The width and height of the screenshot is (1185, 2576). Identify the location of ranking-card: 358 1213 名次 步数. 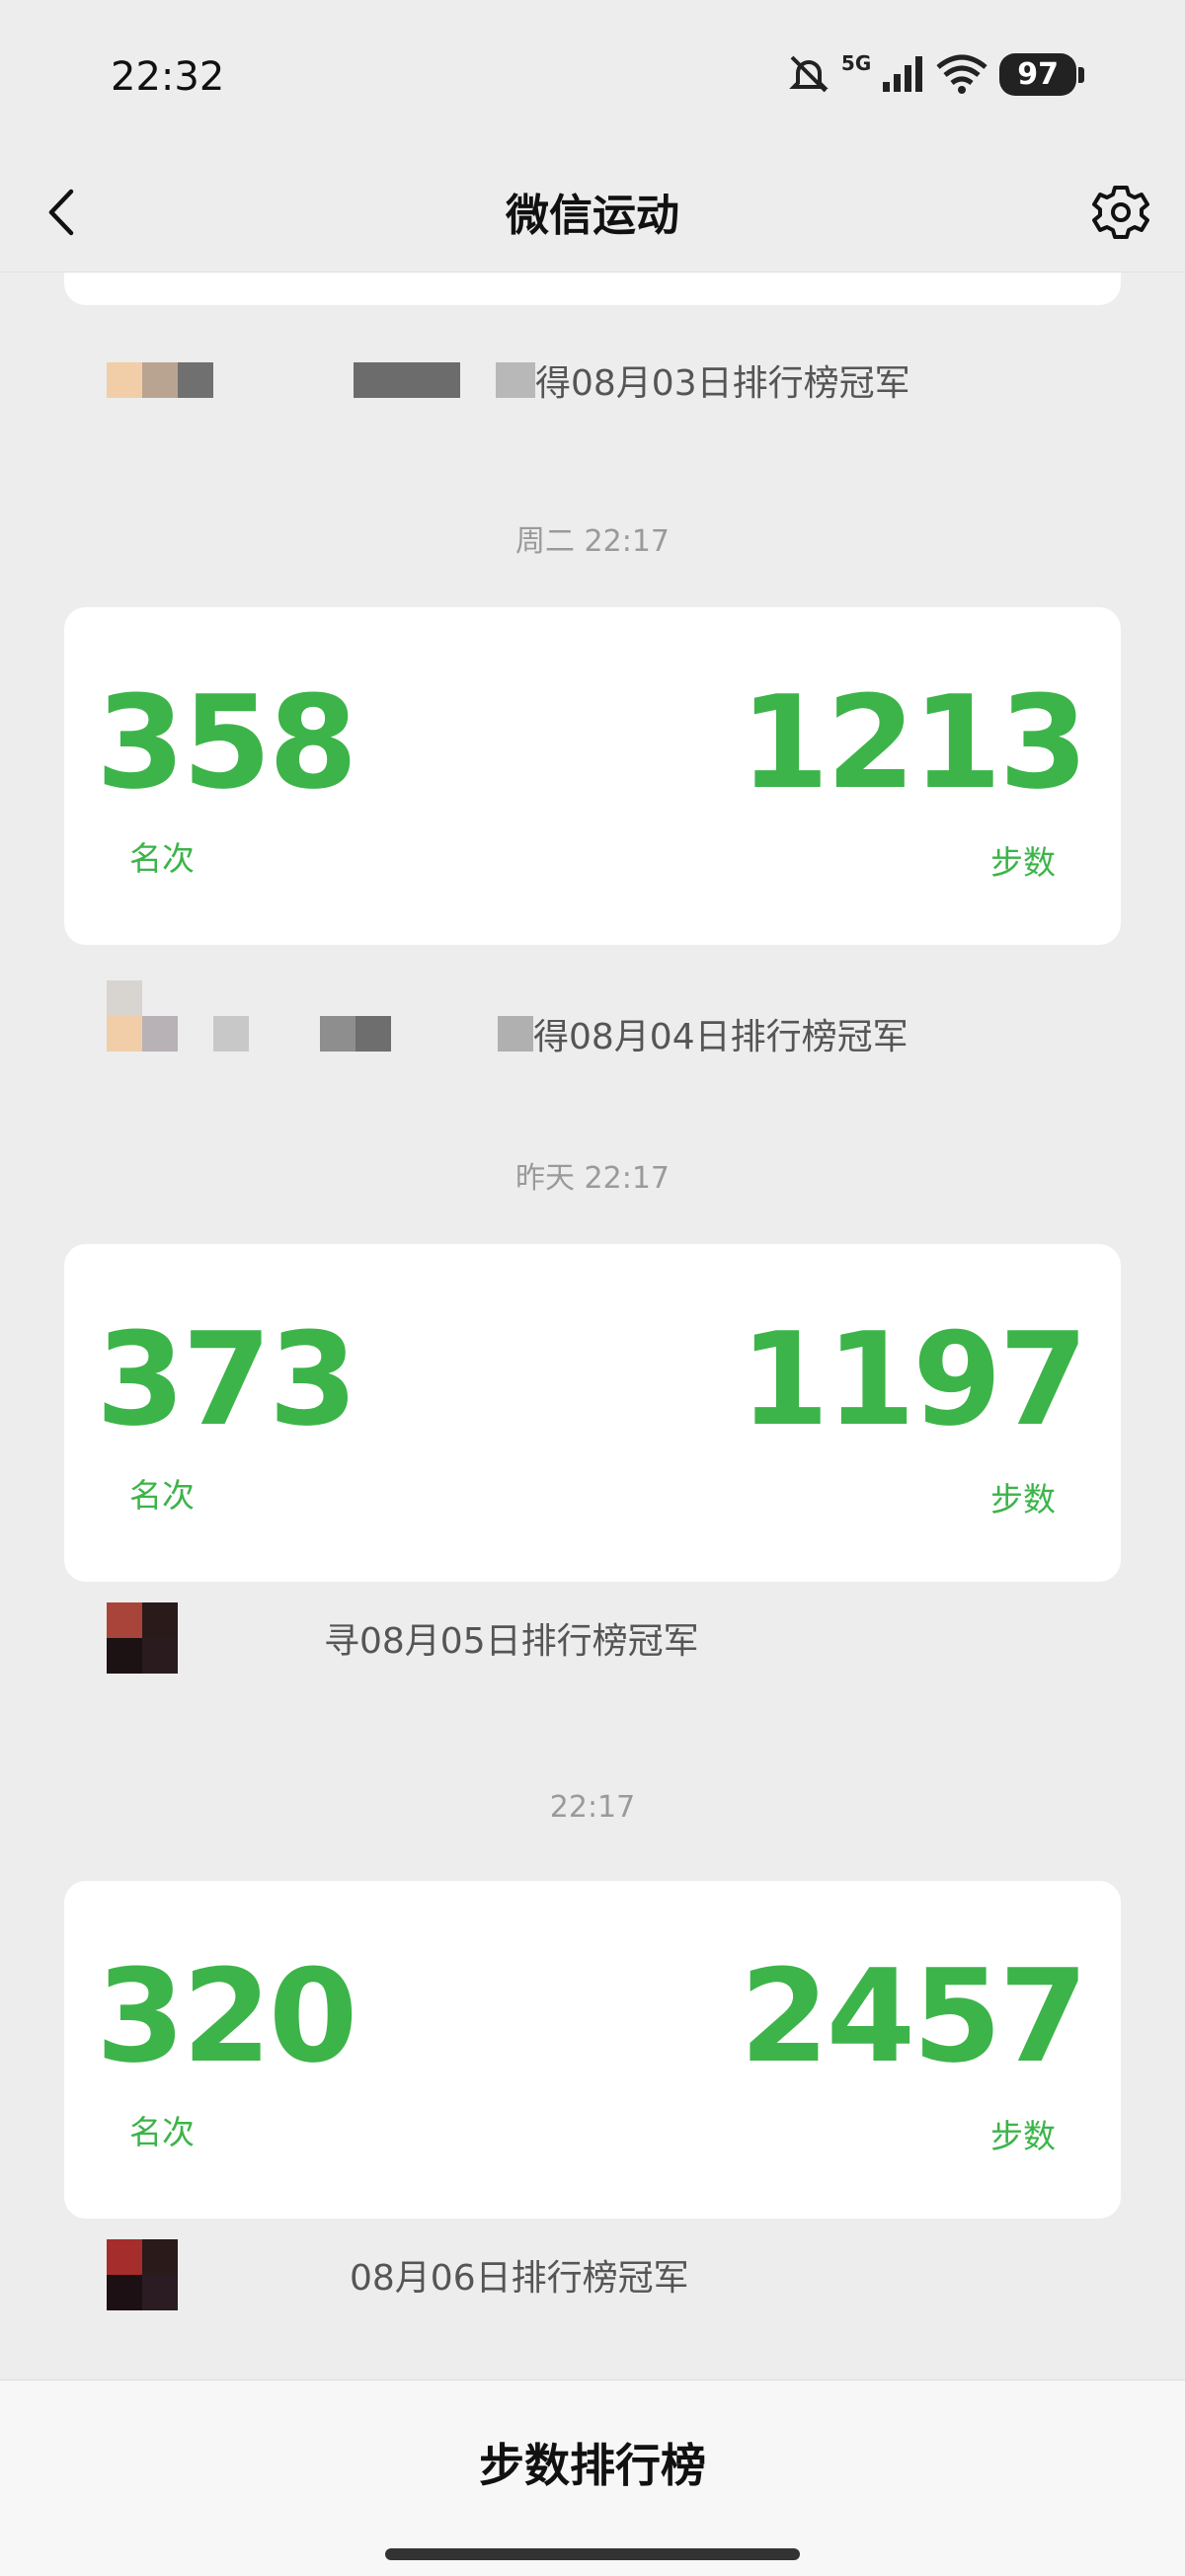
(592, 776).